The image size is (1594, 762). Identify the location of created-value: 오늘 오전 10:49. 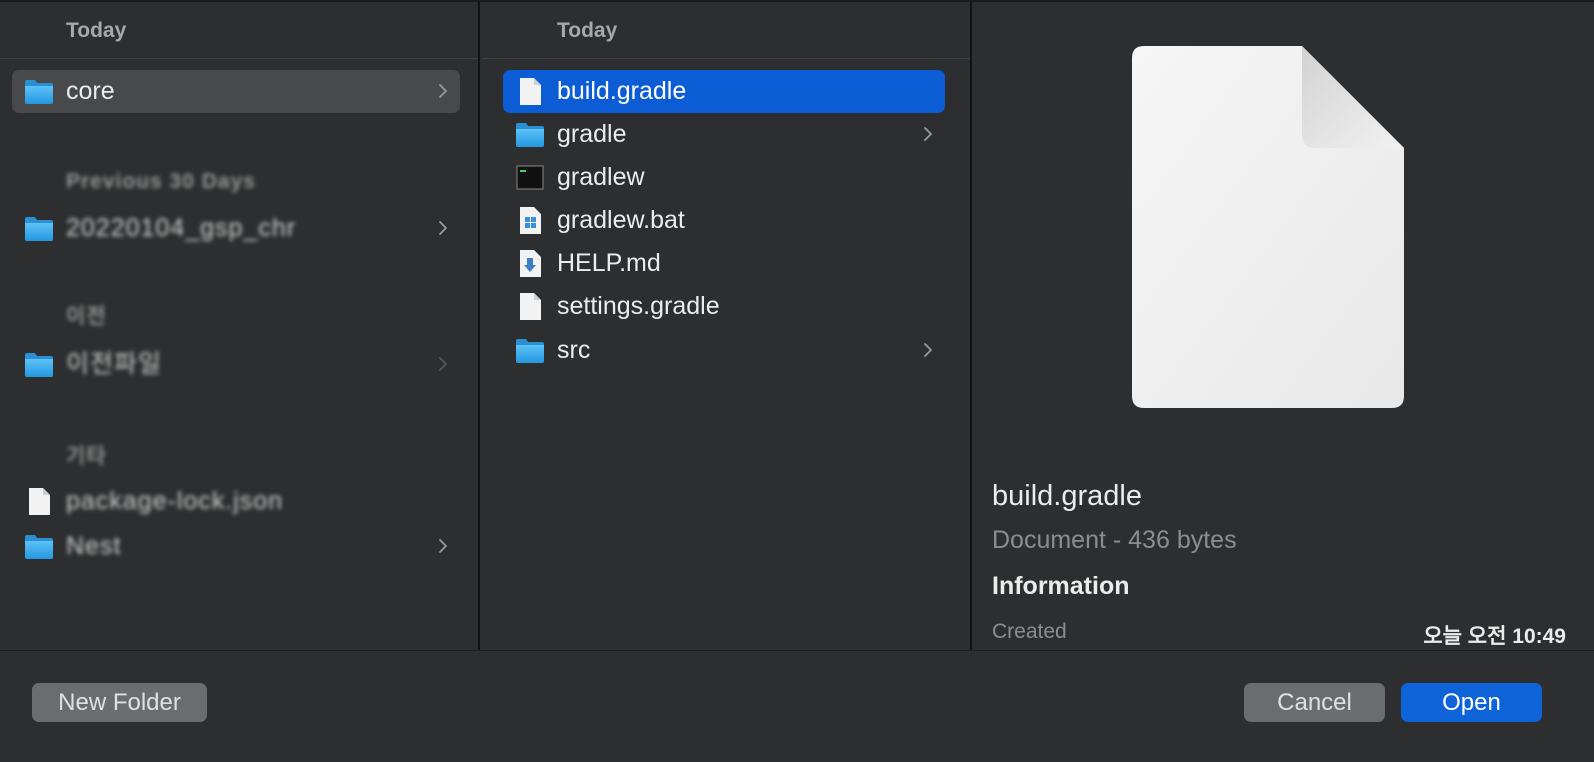
(1494, 636).